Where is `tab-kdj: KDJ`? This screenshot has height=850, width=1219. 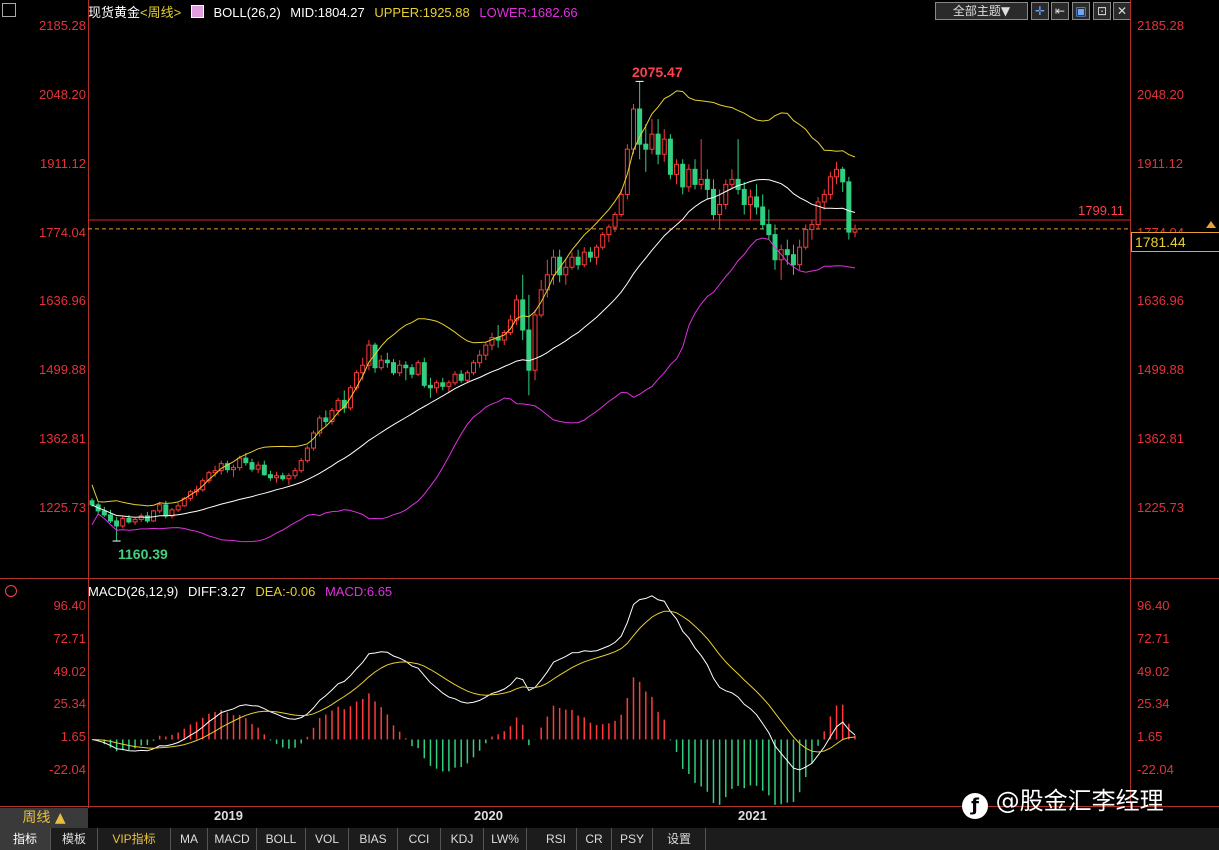
tab-kdj: KDJ is located at coordinates (462, 839).